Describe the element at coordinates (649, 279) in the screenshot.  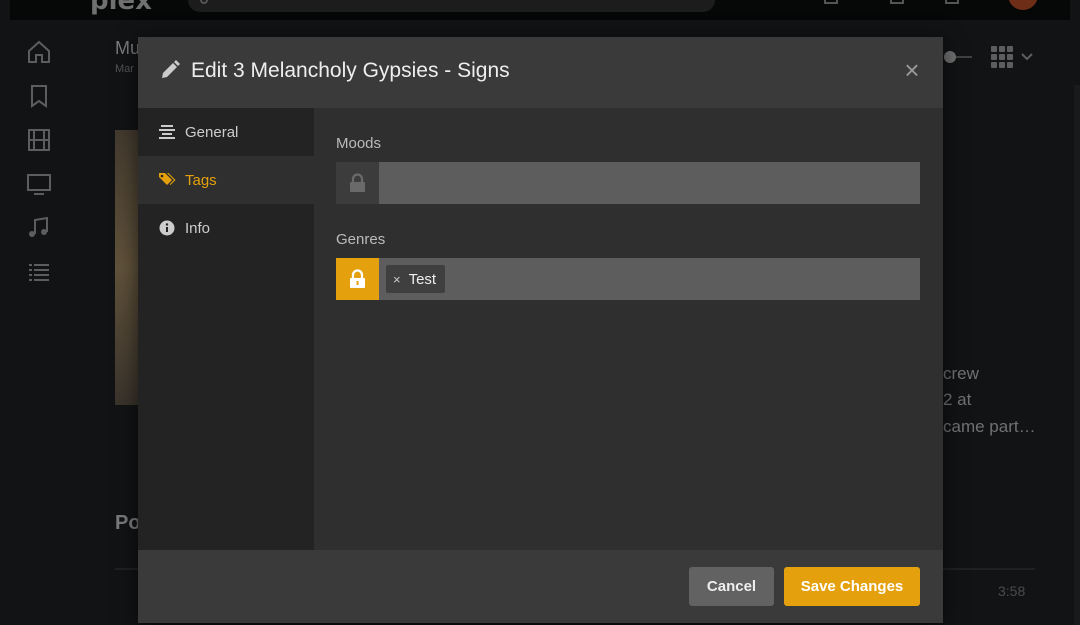
I see `genres-input: × Test` at that location.